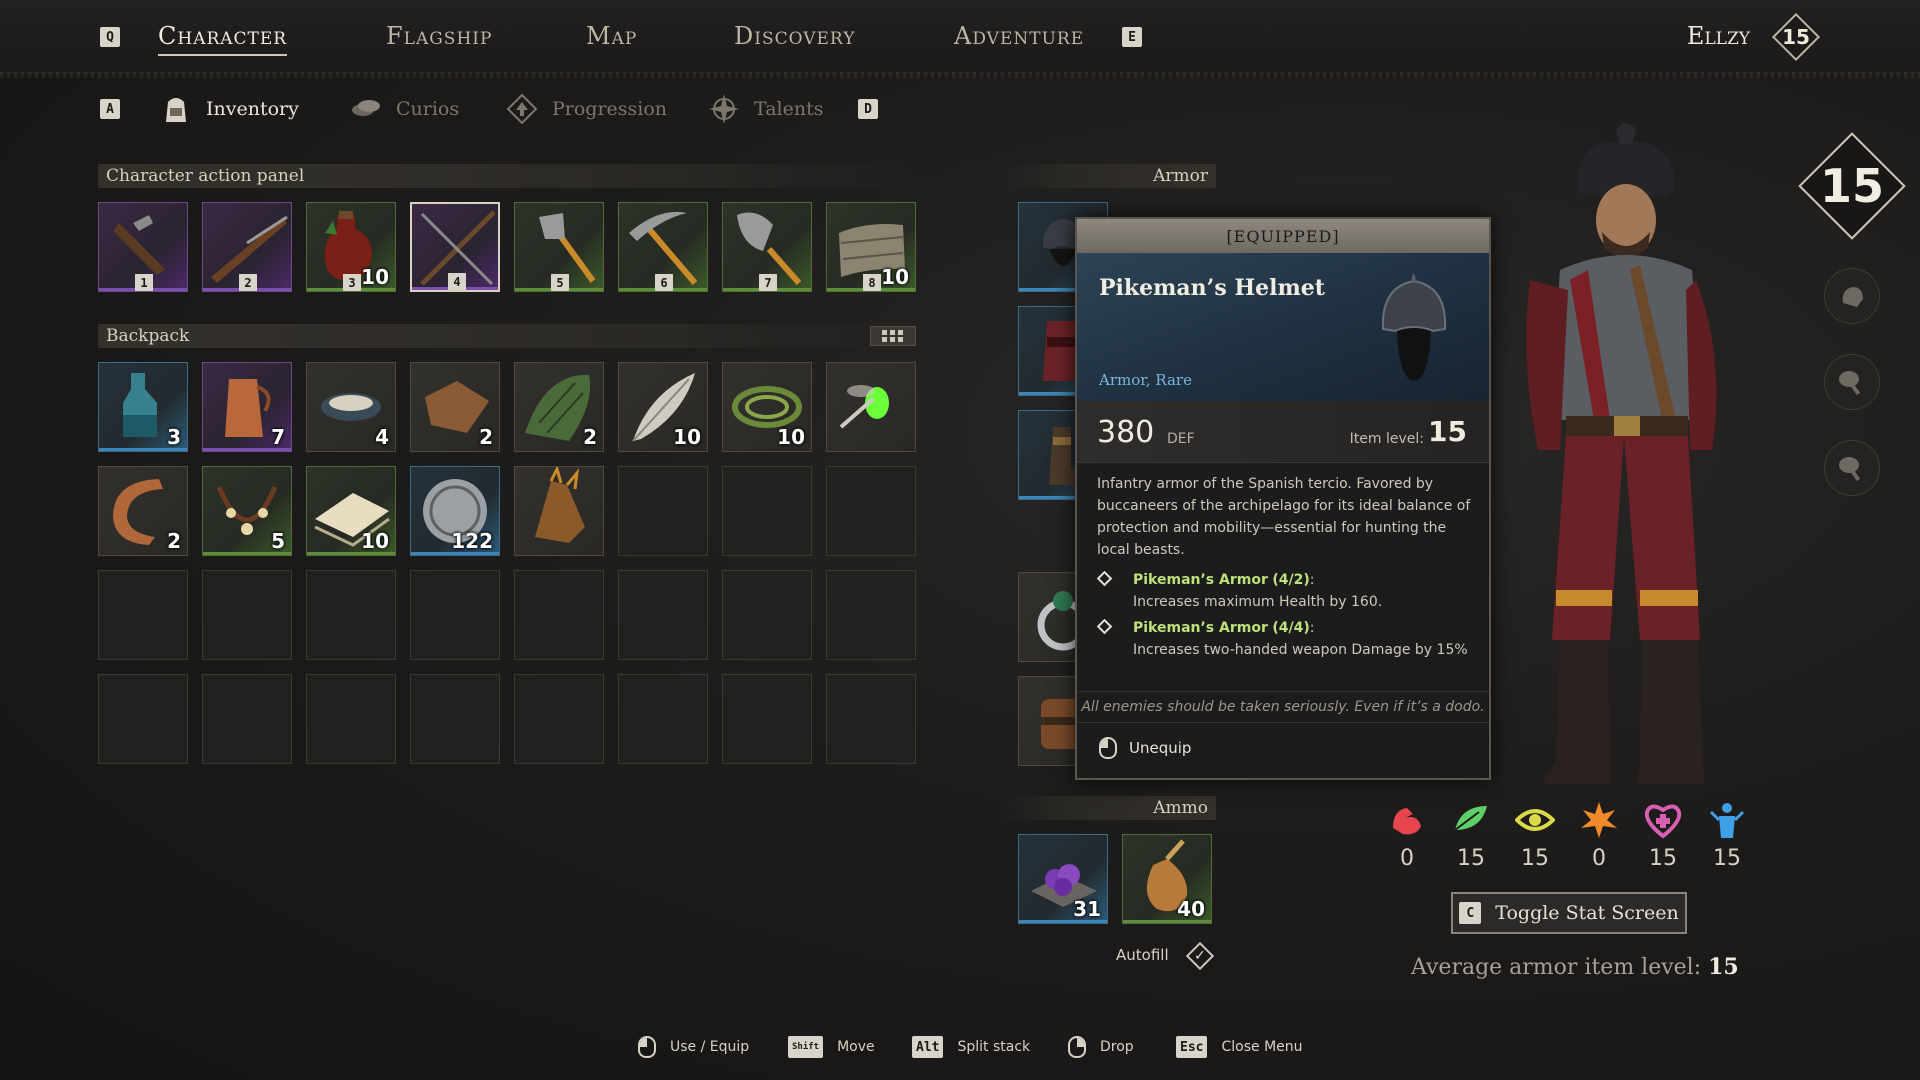  Describe the element at coordinates (247, 407) in the screenshot. I see `backpack-slot: 7` at that location.